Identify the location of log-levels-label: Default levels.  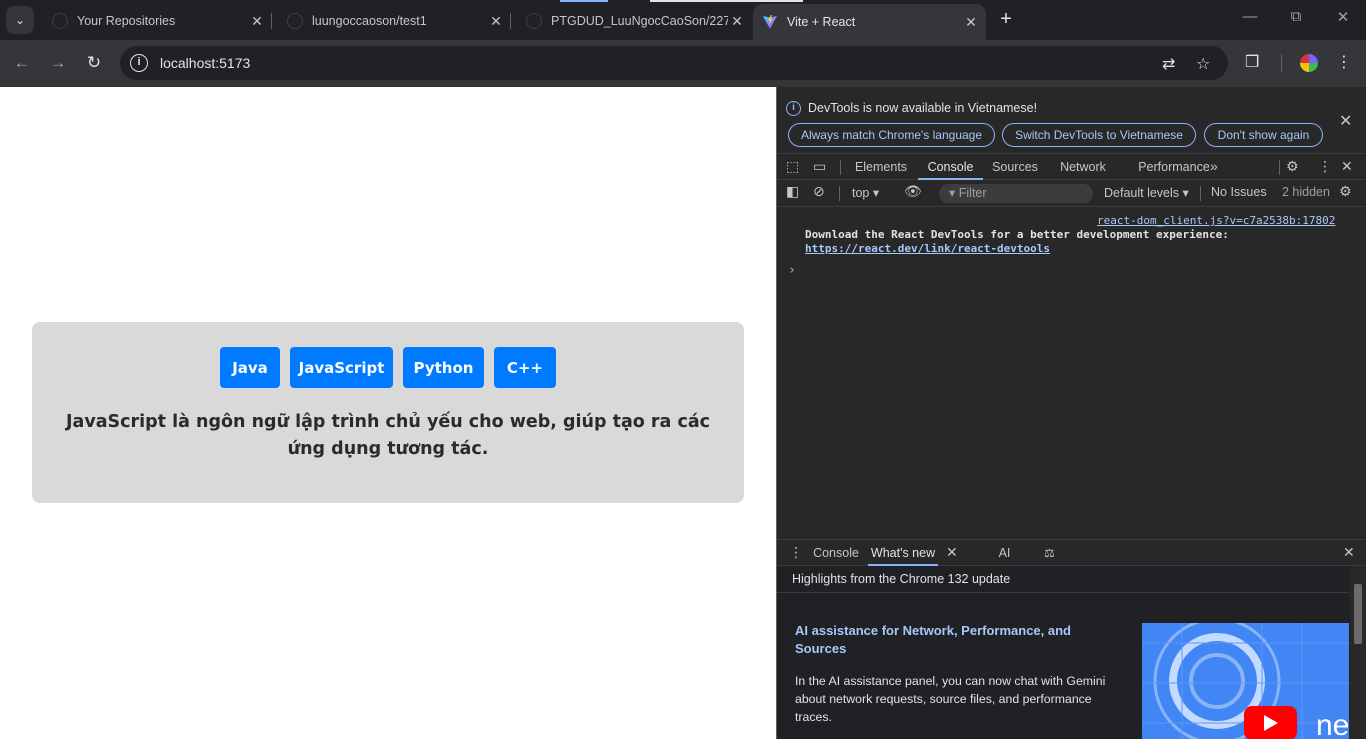
(1142, 193).